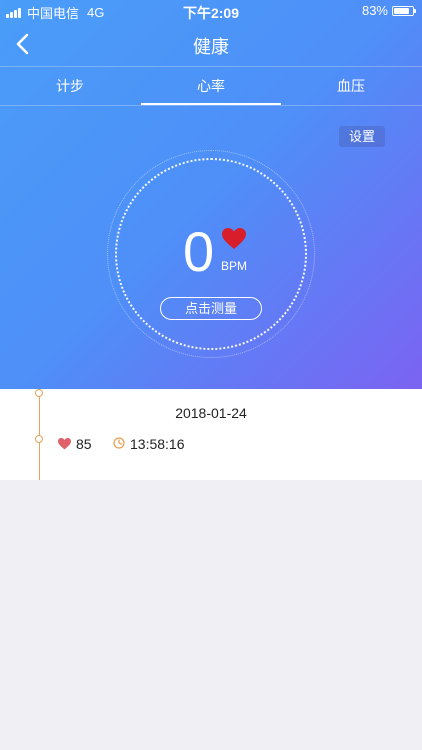  I want to click on navigation-bar: 健康, so click(211, 44).